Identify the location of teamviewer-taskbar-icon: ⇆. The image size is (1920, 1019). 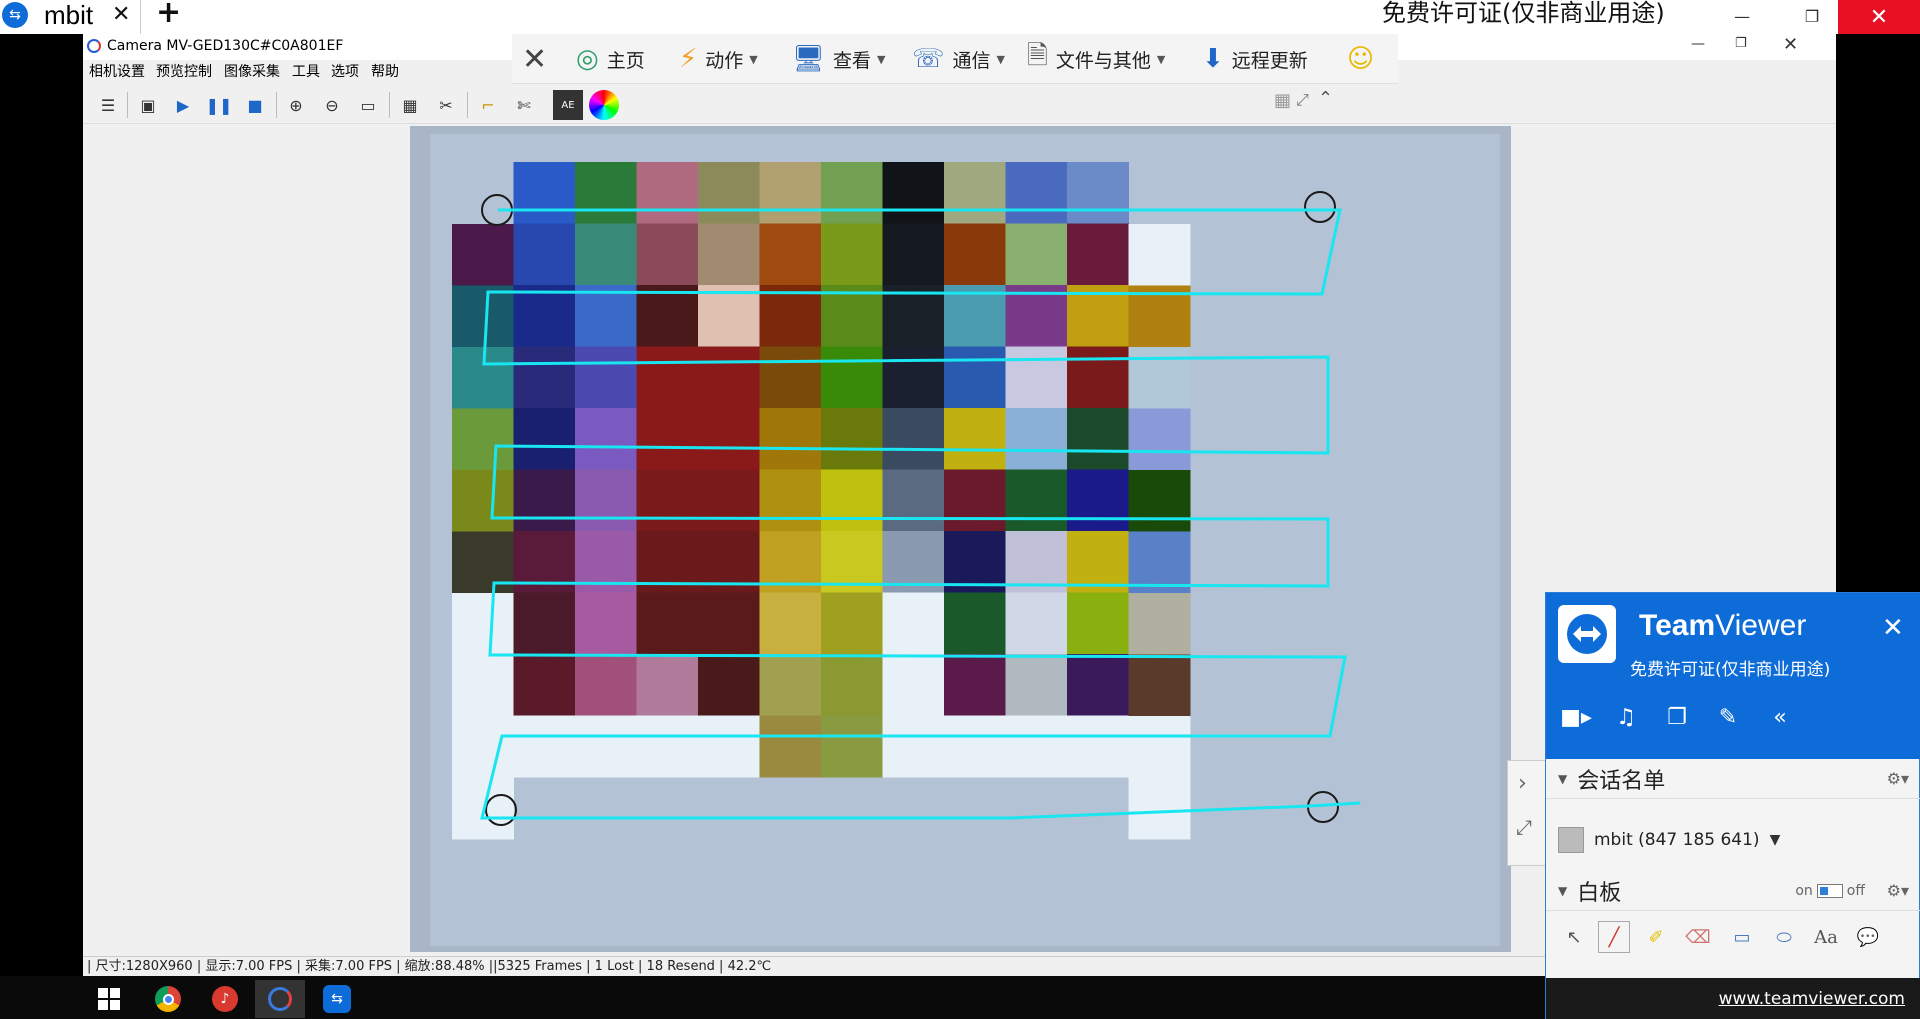
(337, 999).